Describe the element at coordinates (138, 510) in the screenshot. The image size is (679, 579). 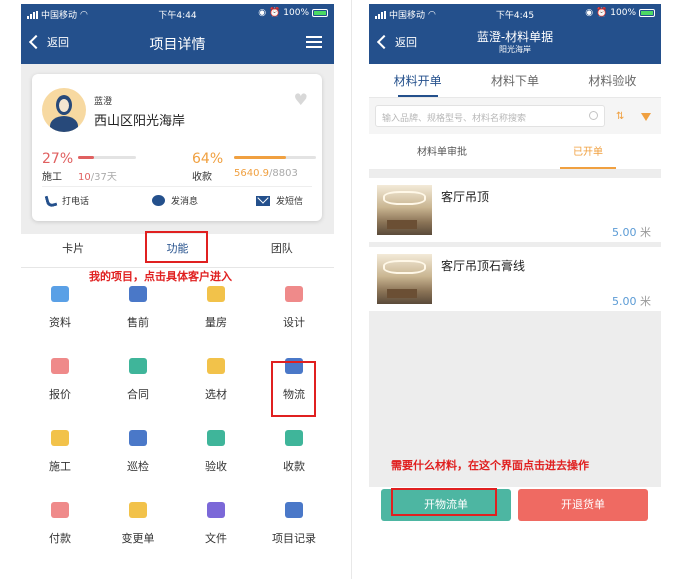
I see `change-order-icon` at that location.